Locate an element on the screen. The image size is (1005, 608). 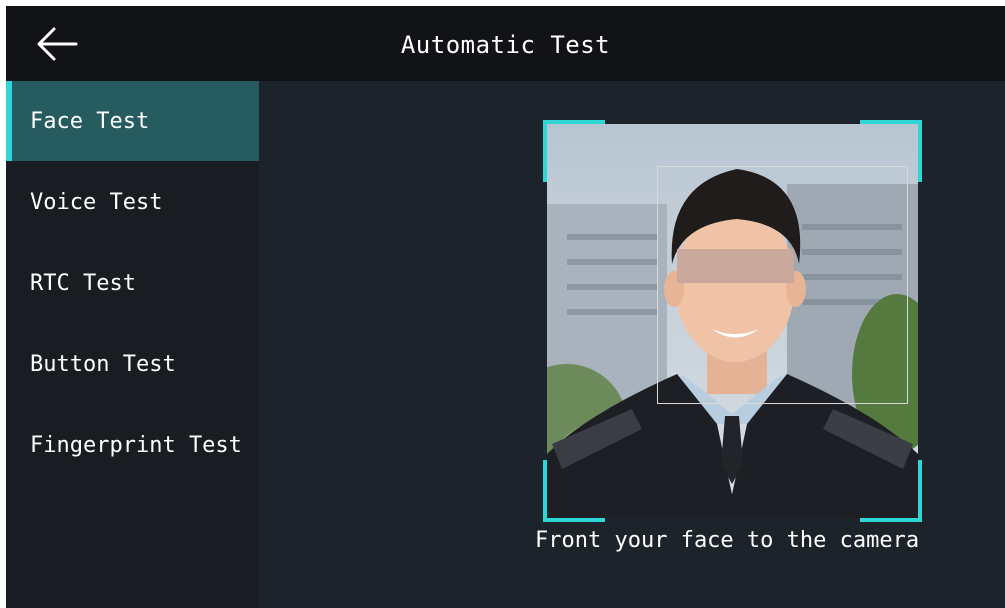
sidebar-item-label: Fingerprint Test is located at coordinates (136, 445).